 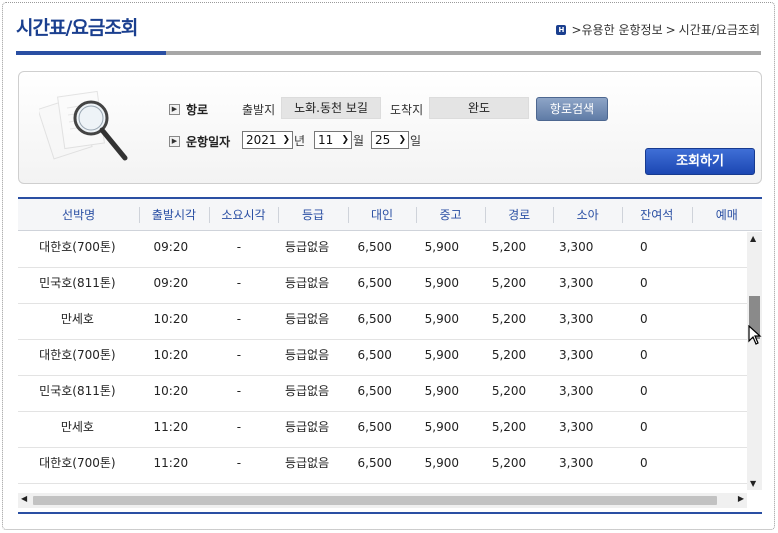 I want to click on table-row: 대한호(700톤) 10:20 - 등급없음 6,500 5,900 5,200 3,300 0, so click(x=382, y=358).